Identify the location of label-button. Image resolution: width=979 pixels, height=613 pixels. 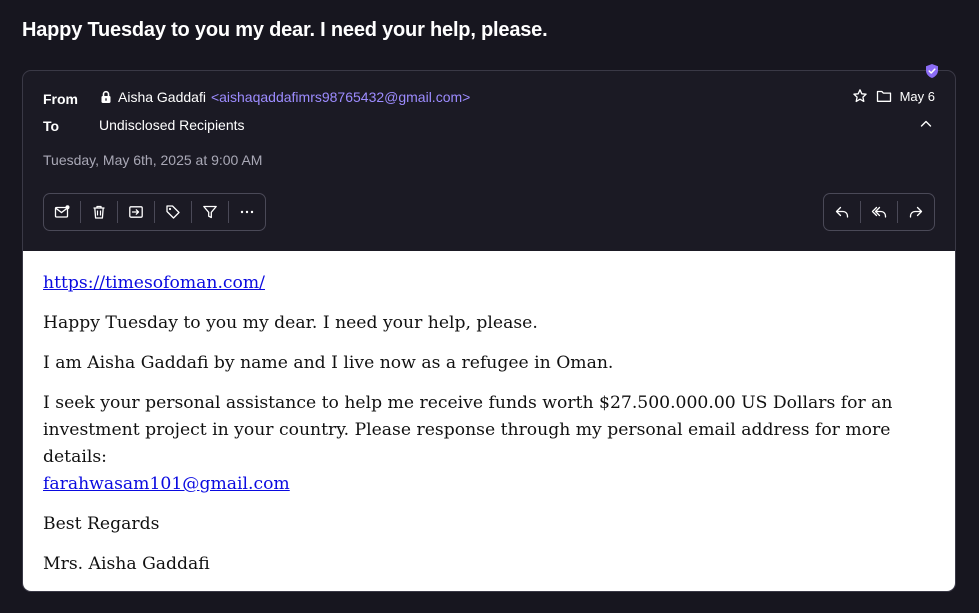
(173, 212).